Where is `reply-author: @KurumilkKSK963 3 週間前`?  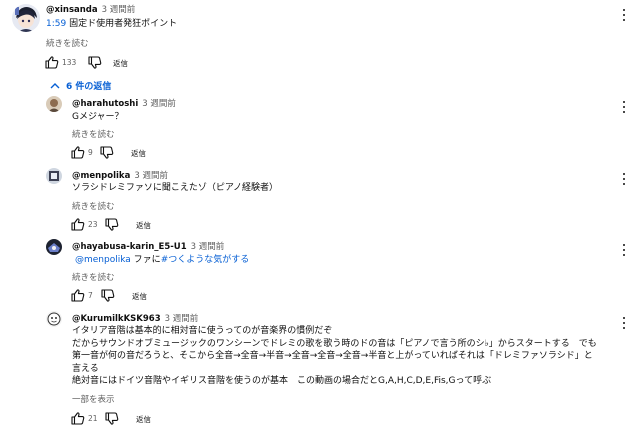
reply-author: @KurumilkKSK963 3 週間前 is located at coordinates (135, 318).